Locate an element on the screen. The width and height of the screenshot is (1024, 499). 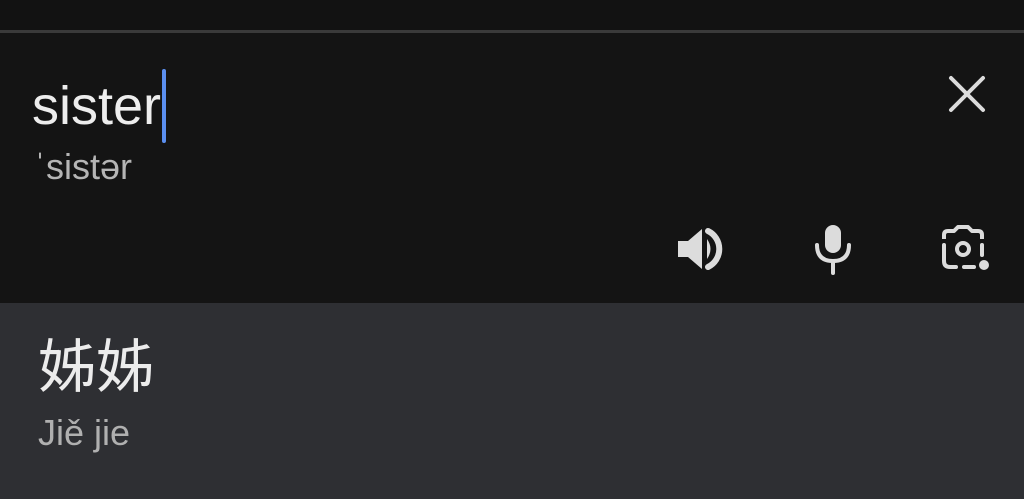
close-icon is located at coordinates (967, 96).